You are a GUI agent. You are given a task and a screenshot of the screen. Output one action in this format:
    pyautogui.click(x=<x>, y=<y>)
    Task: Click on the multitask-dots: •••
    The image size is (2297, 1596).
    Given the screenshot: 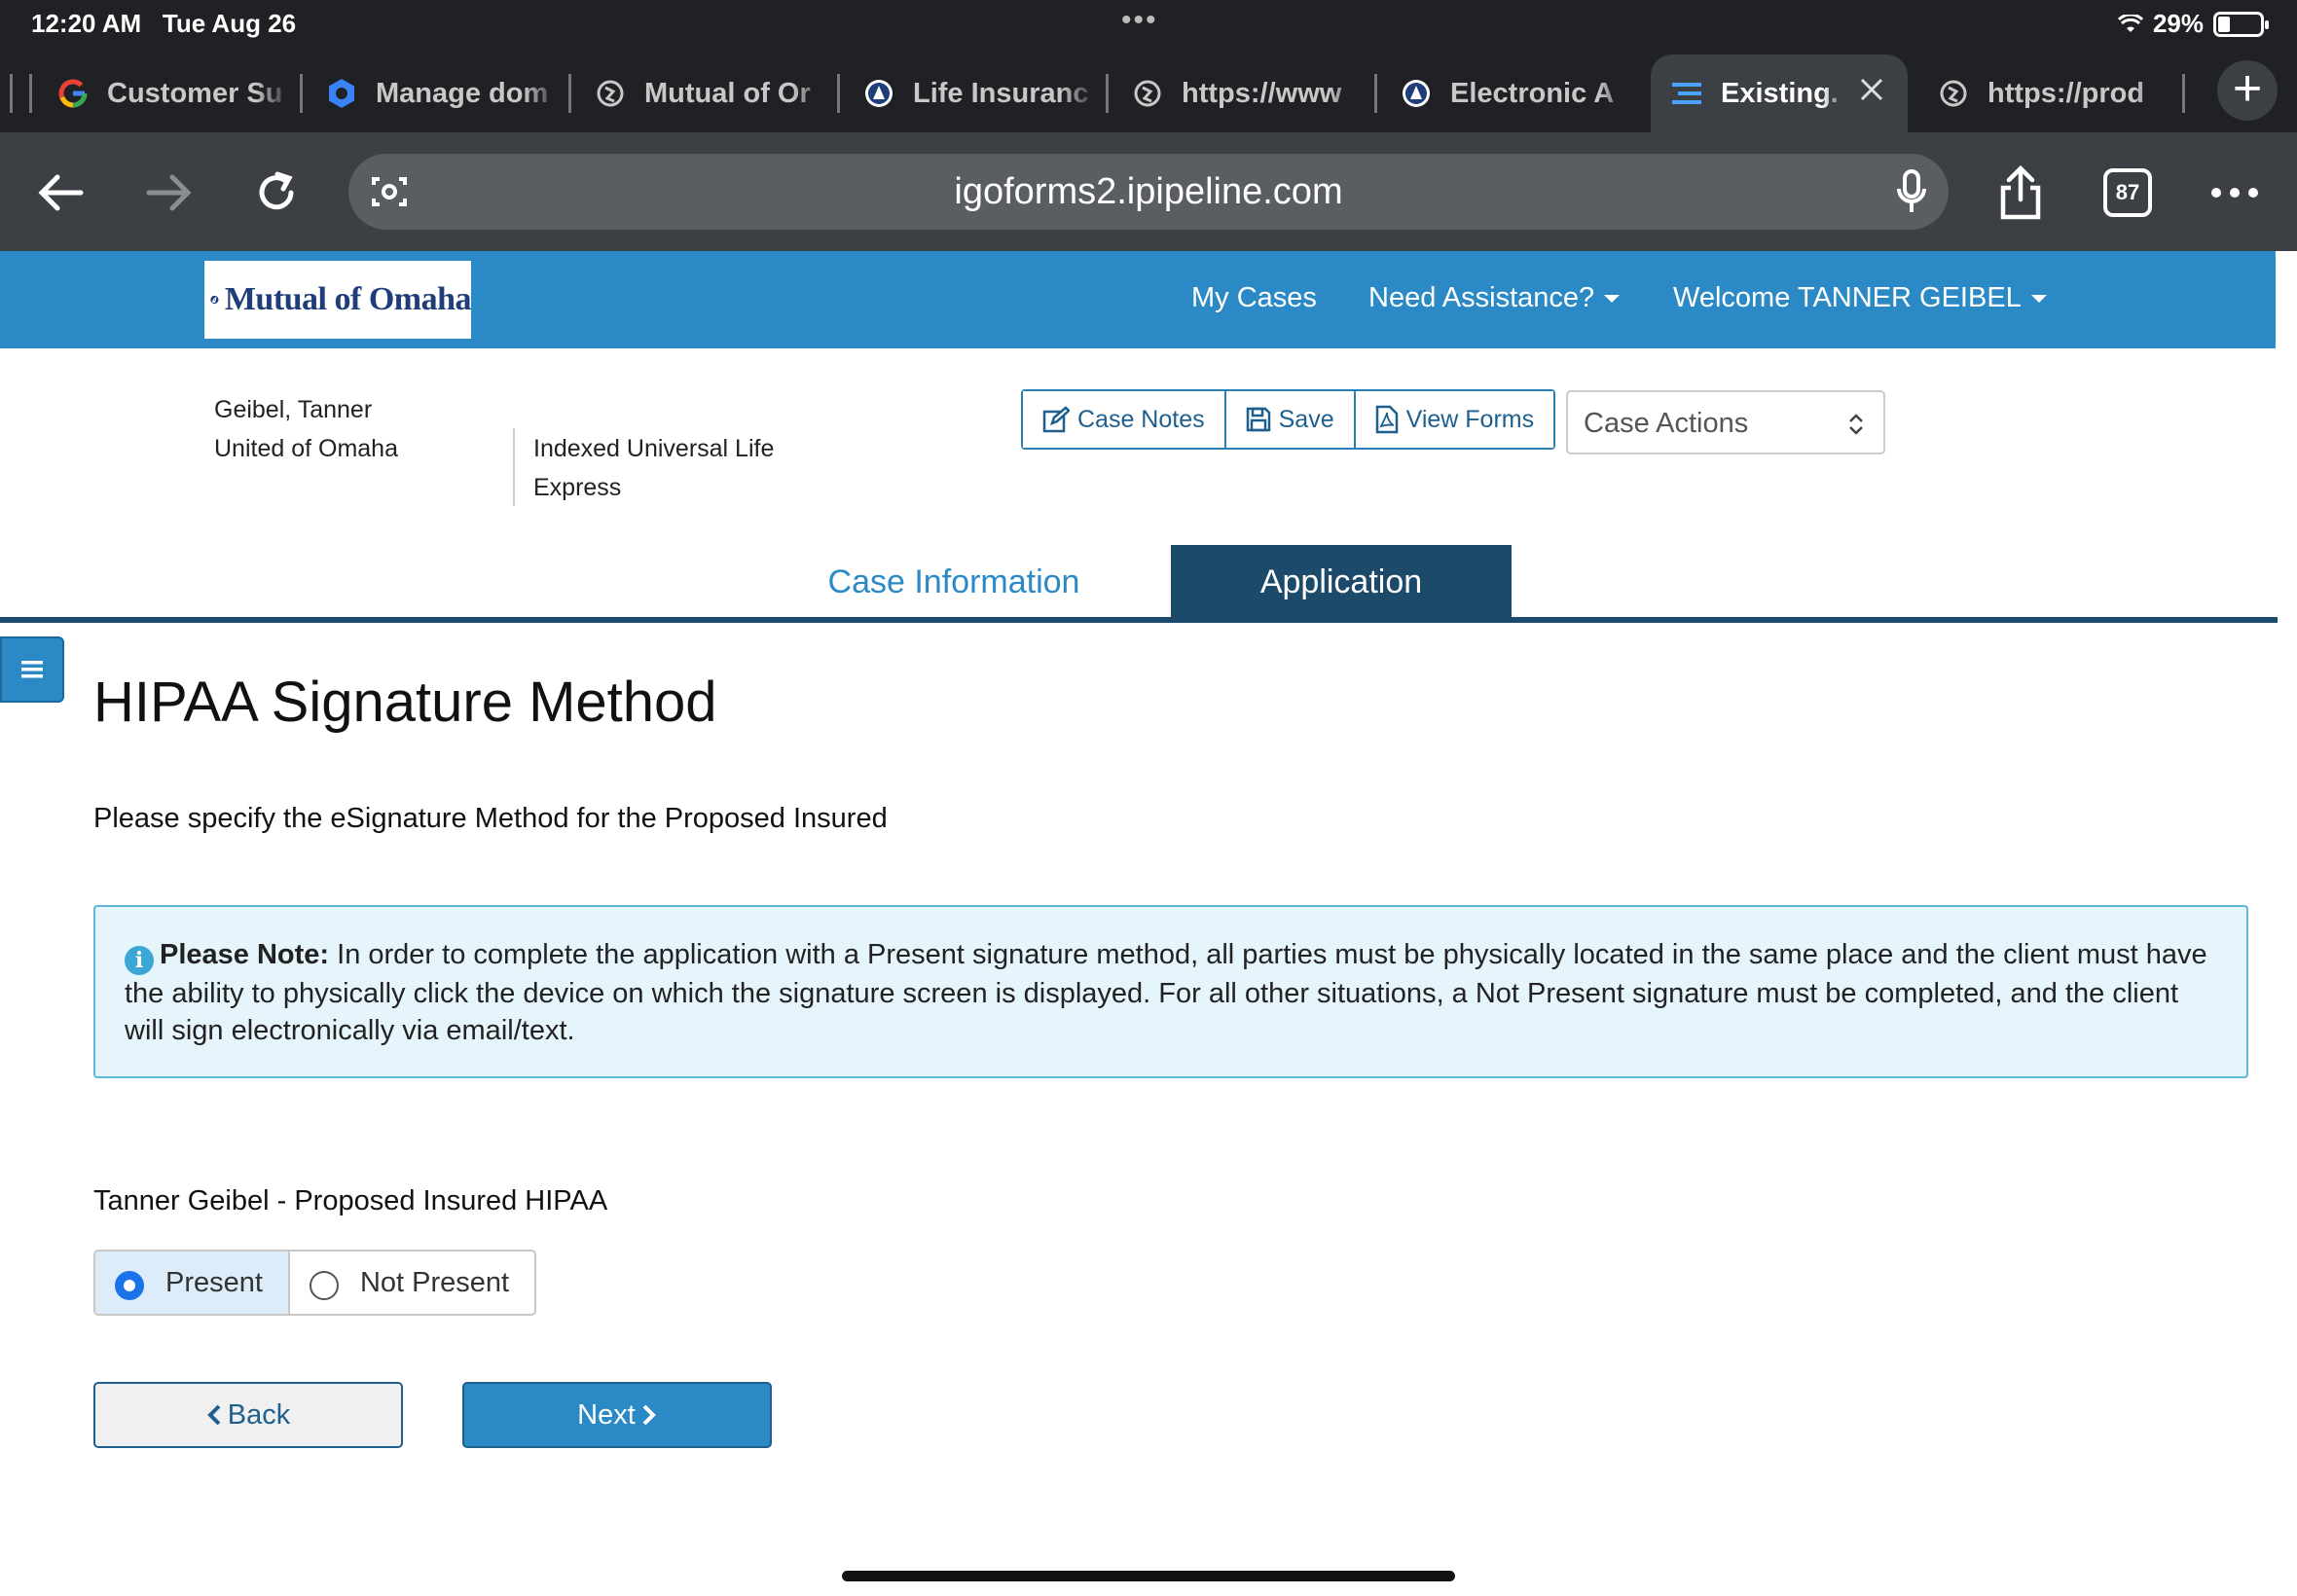 What is the action you would take?
    pyautogui.click(x=1139, y=20)
    